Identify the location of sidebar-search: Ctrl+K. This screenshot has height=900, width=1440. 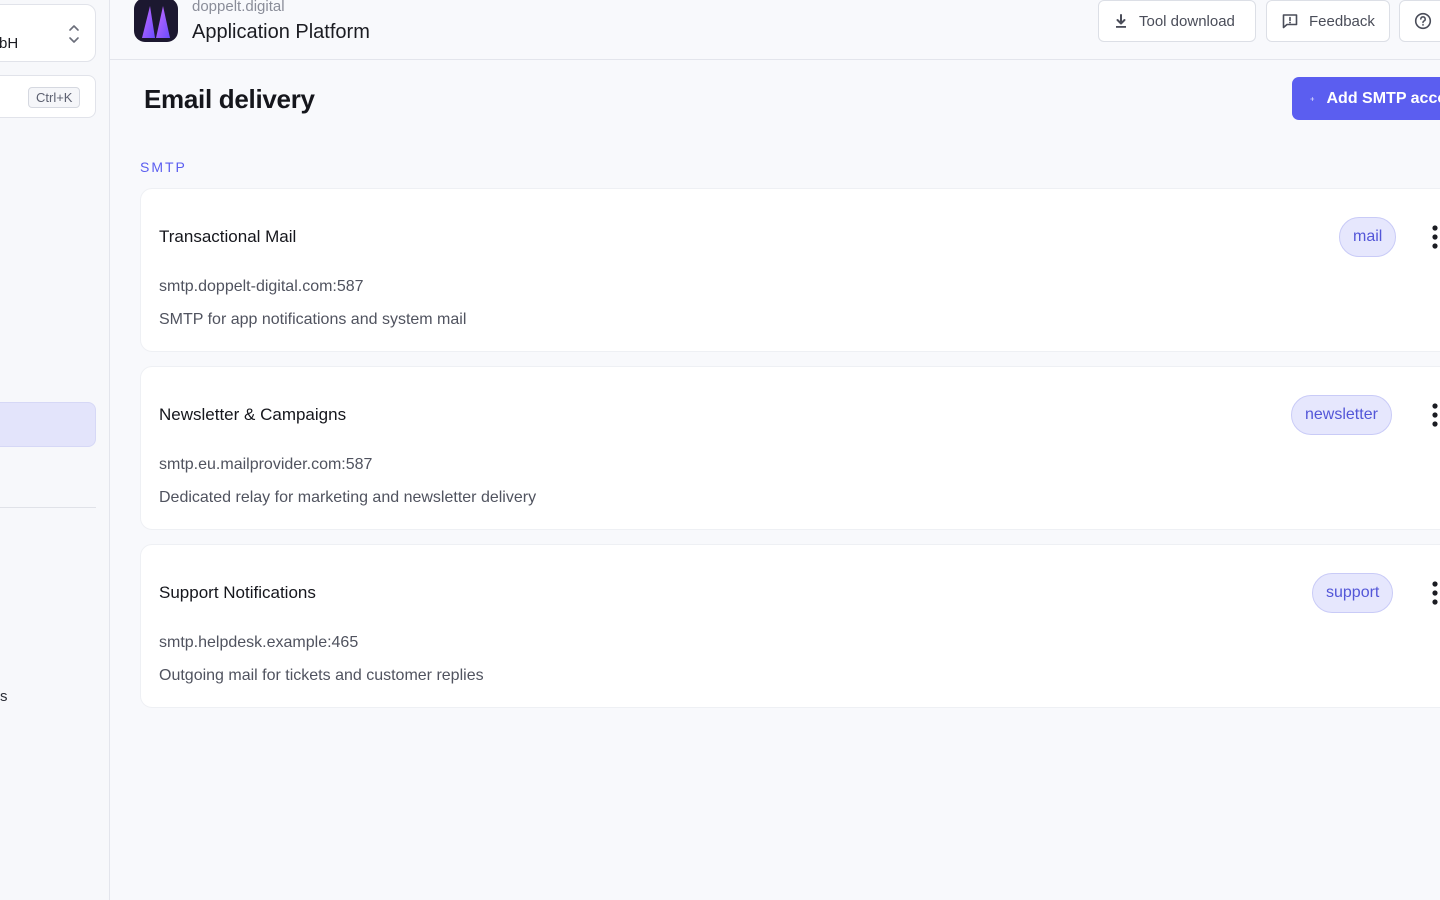
(48, 96).